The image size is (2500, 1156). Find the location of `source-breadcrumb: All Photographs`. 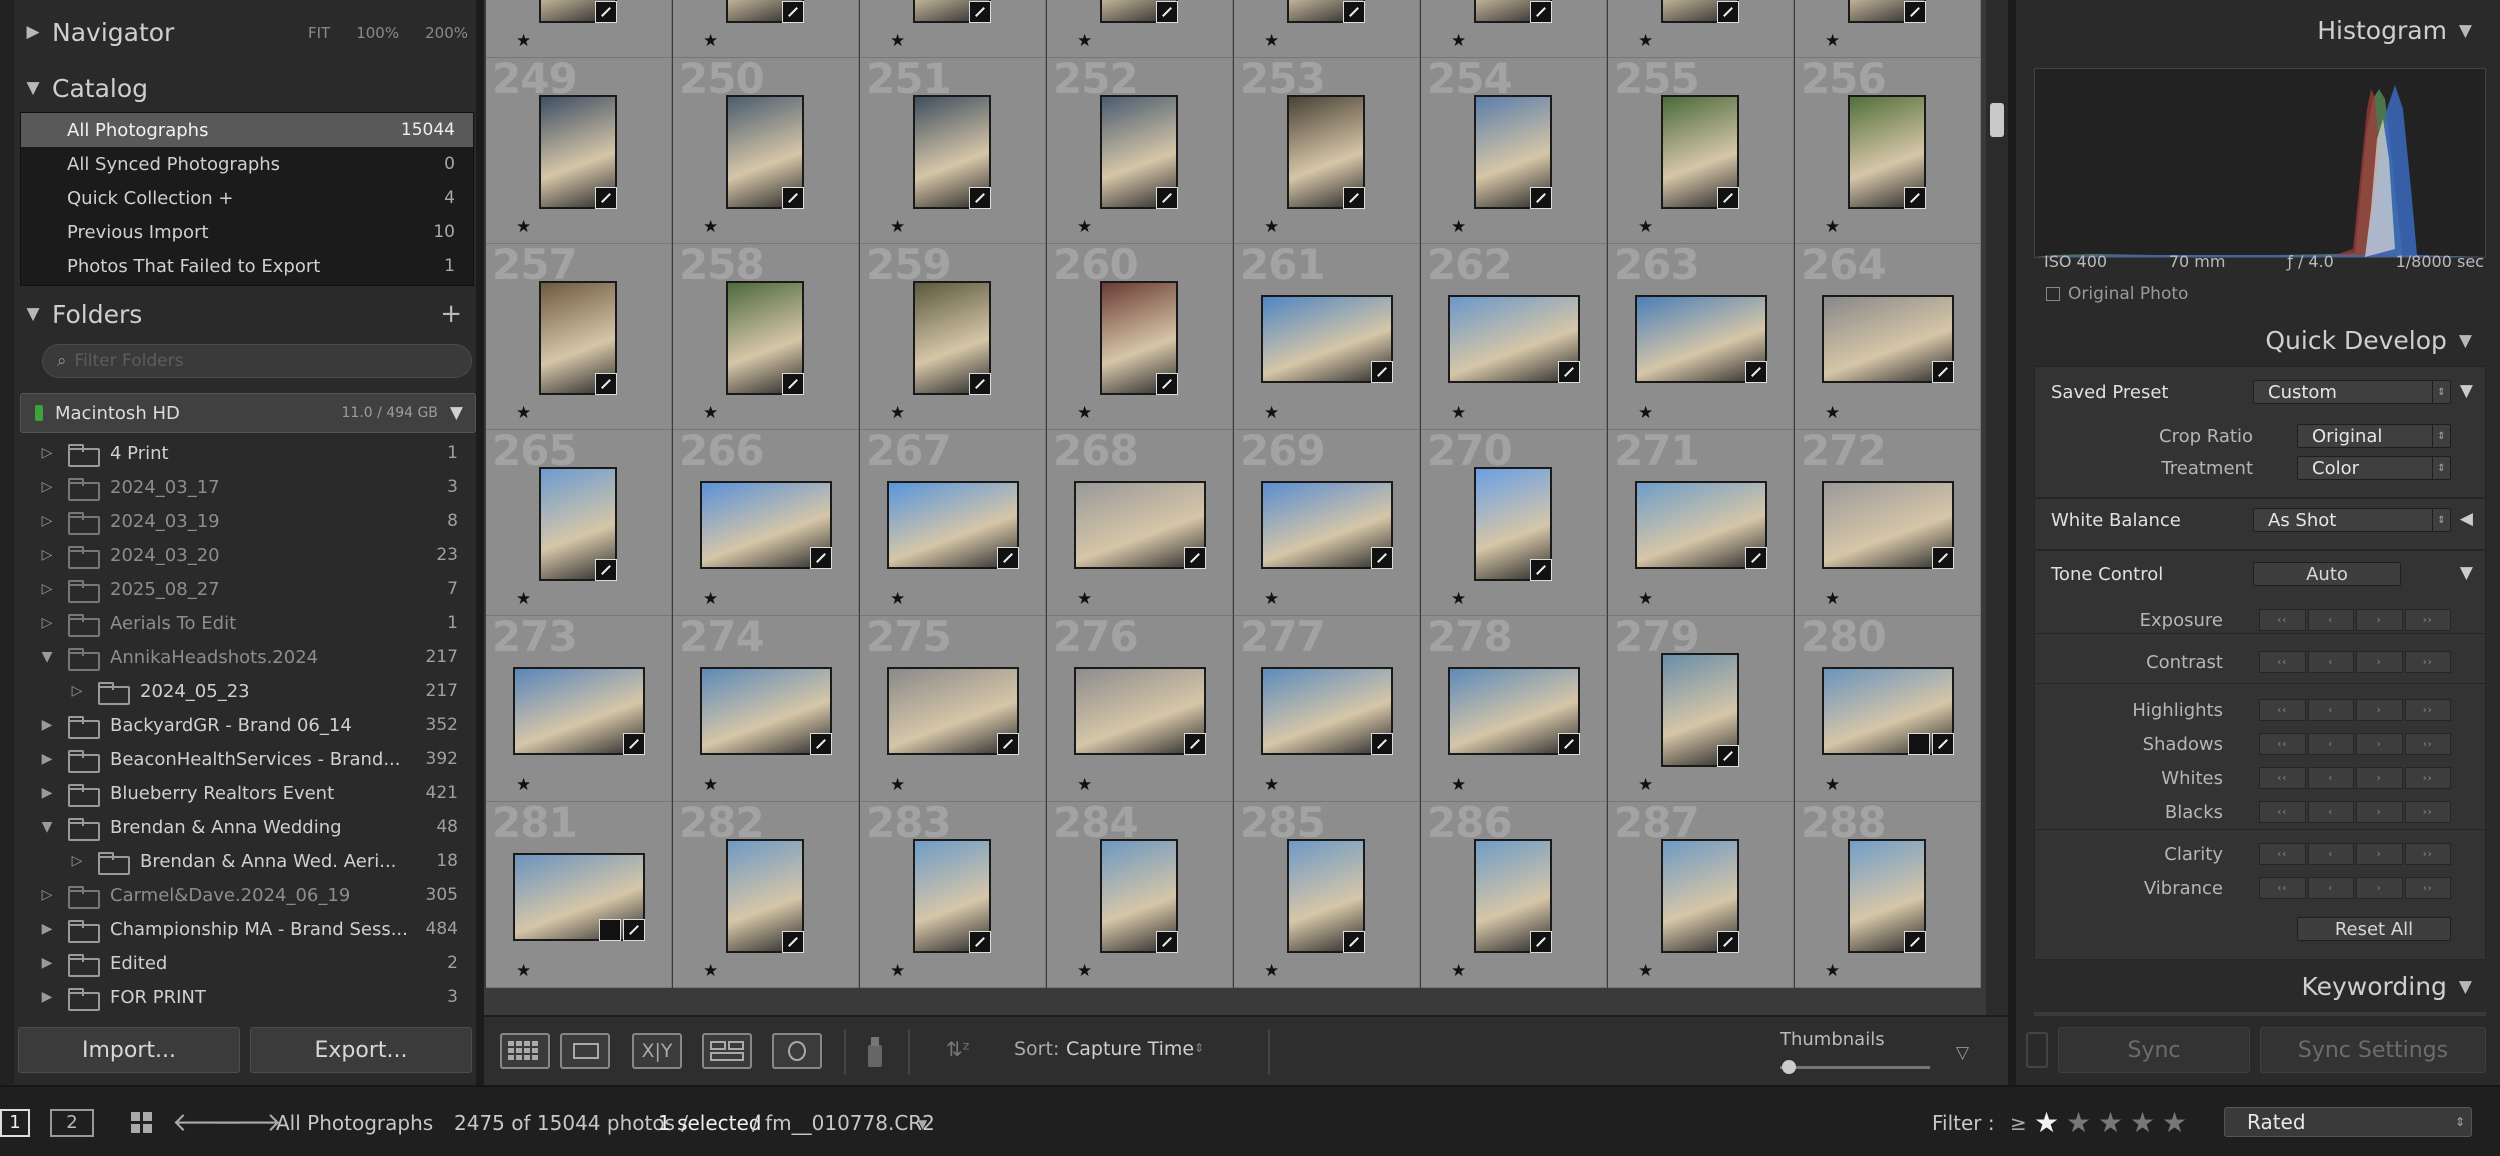

source-breadcrumb: All Photographs is located at coordinates (354, 1123).